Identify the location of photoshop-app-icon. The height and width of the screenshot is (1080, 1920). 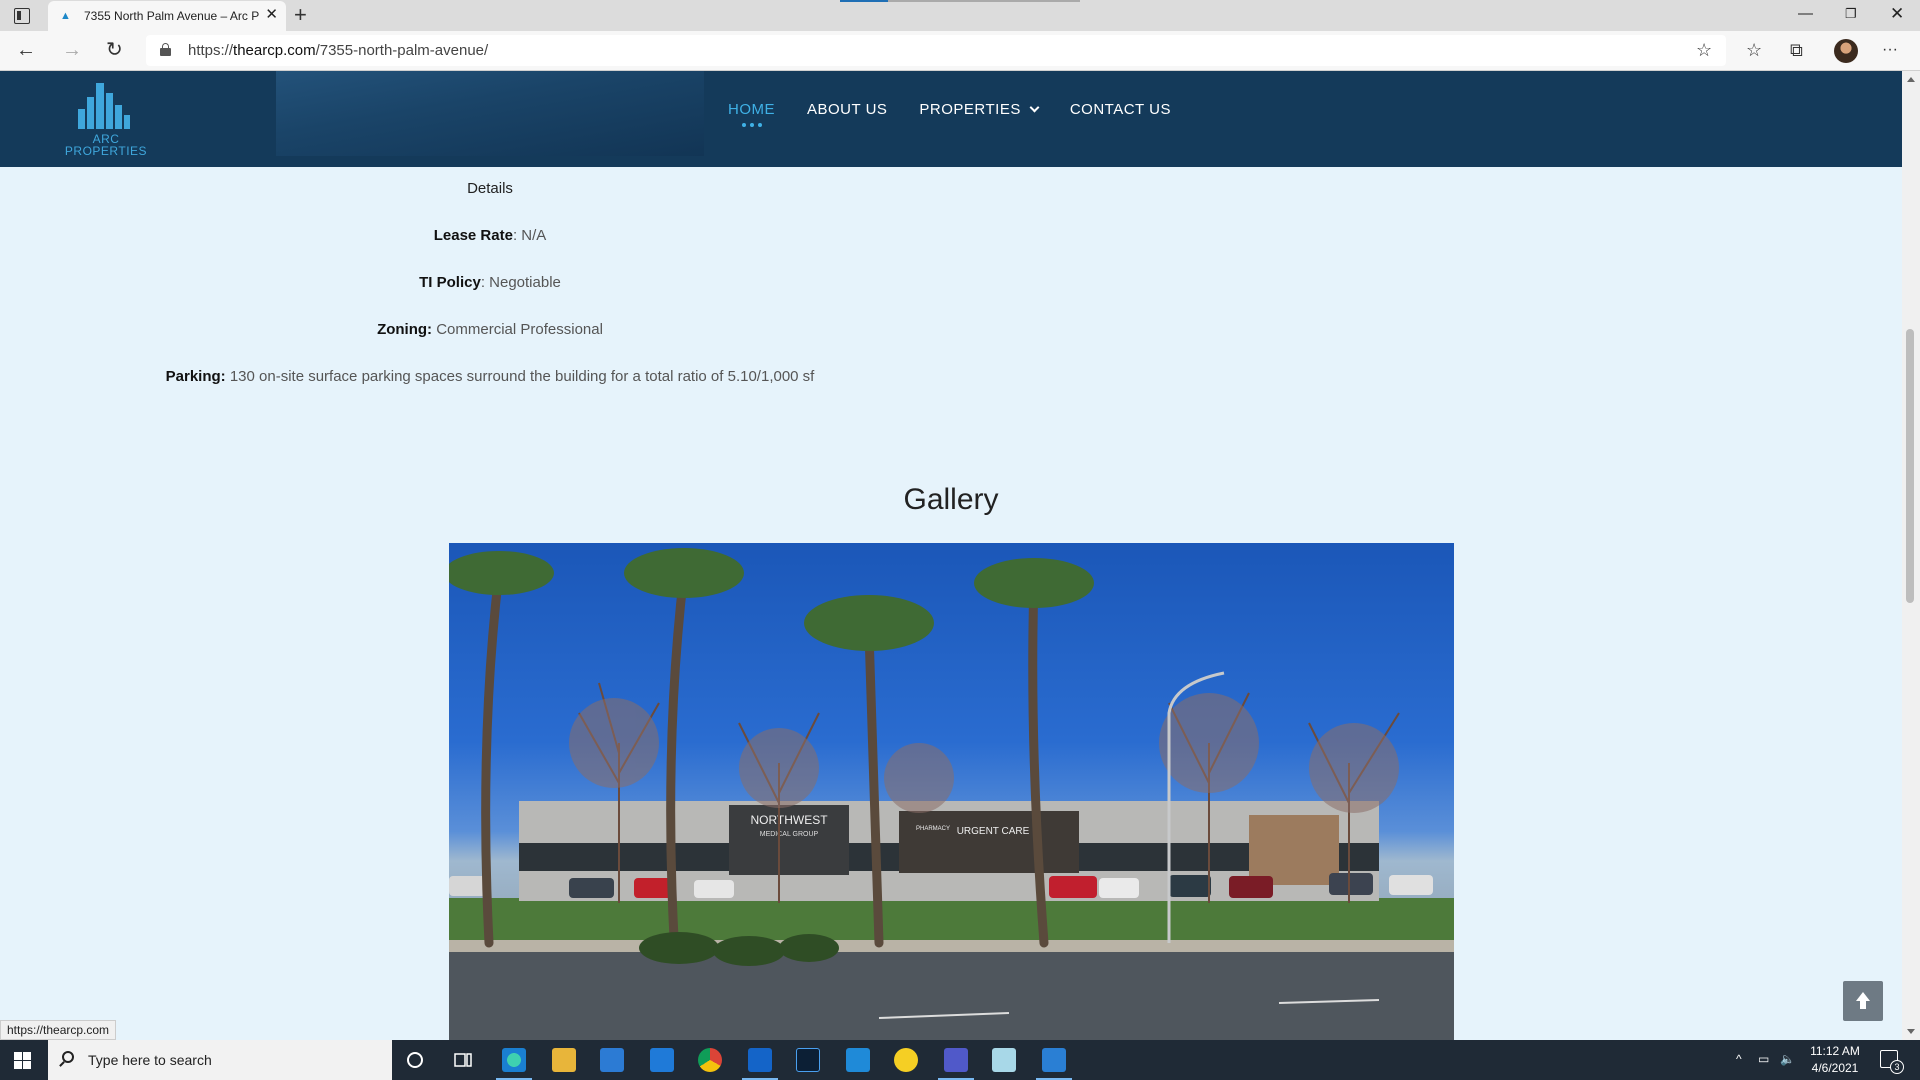
(808, 1060).